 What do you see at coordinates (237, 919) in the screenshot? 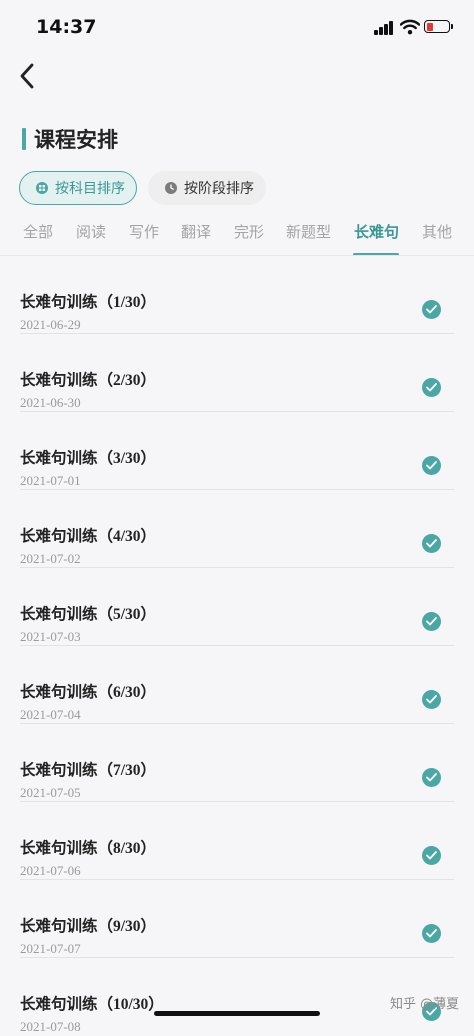
I see `list-item: 长难句训练（9/30） 2021-07-07` at bounding box center [237, 919].